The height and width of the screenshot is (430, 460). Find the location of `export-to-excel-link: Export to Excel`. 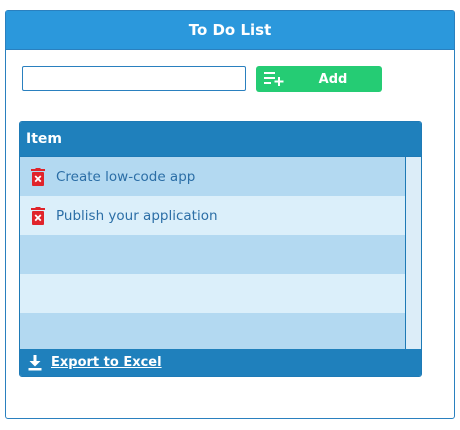

export-to-excel-link: Export to Excel is located at coordinates (95, 362).